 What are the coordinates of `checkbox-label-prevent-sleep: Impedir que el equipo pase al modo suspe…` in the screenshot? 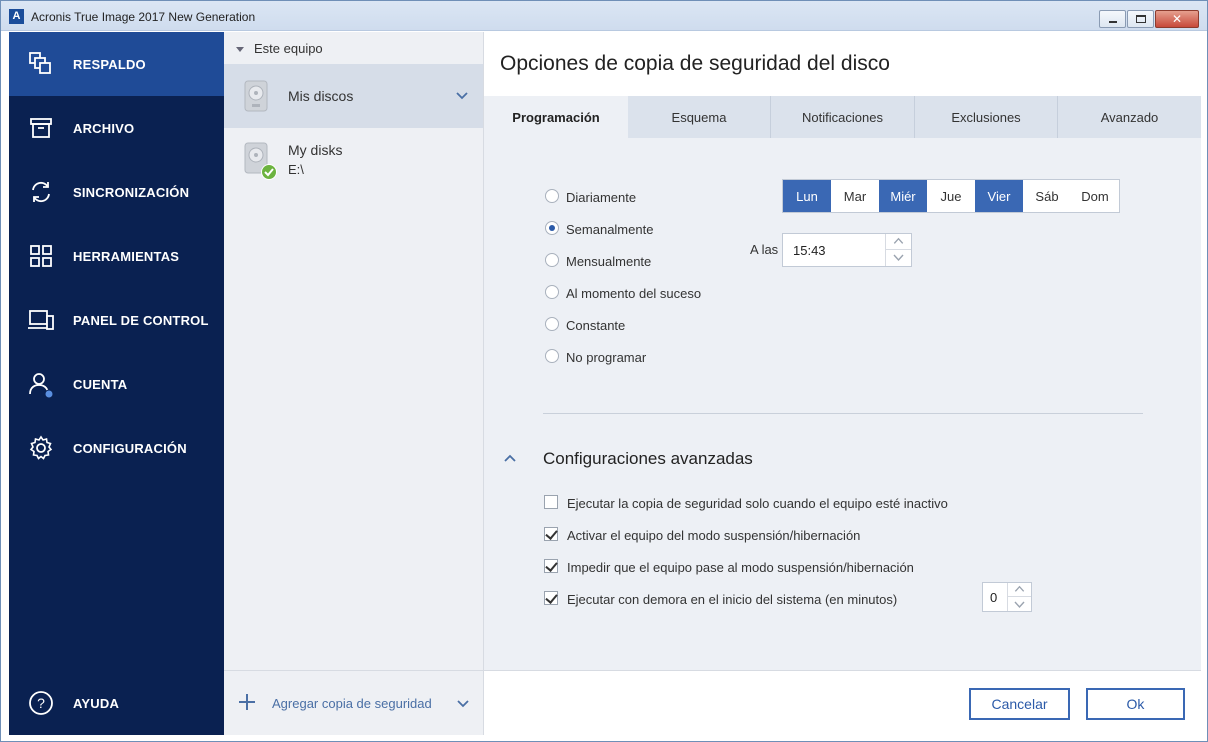 It's located at (740, 567).